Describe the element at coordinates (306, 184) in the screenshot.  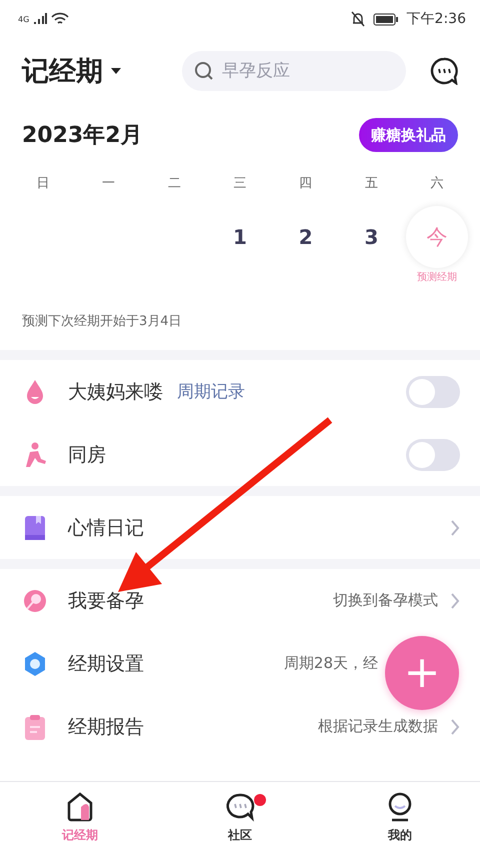
I see `weekday-label: 四` at that location.